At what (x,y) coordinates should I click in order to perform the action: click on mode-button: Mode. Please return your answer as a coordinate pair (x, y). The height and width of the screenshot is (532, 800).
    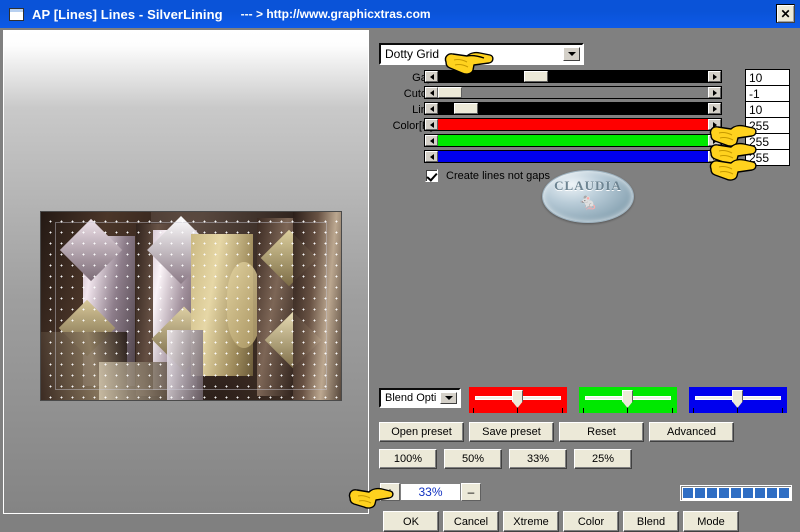
    Looking at the image, I should click on (711, 521).